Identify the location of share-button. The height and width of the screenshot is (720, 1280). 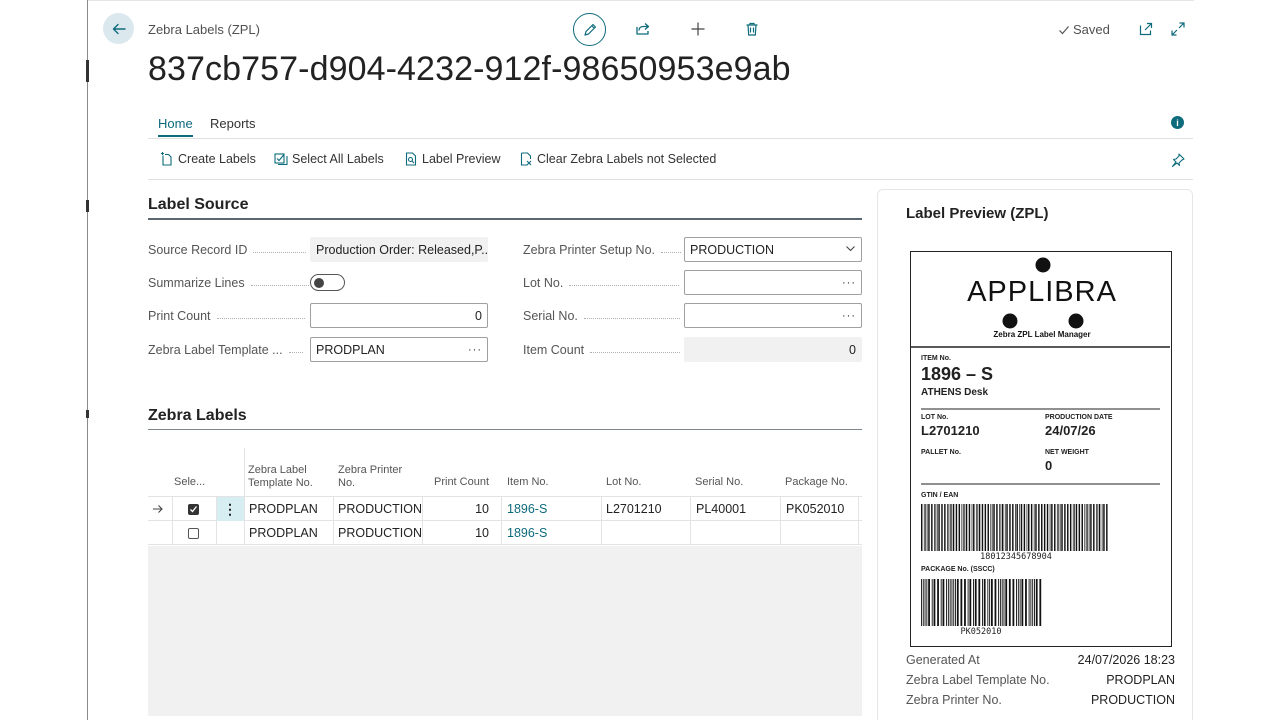
(643, 29).